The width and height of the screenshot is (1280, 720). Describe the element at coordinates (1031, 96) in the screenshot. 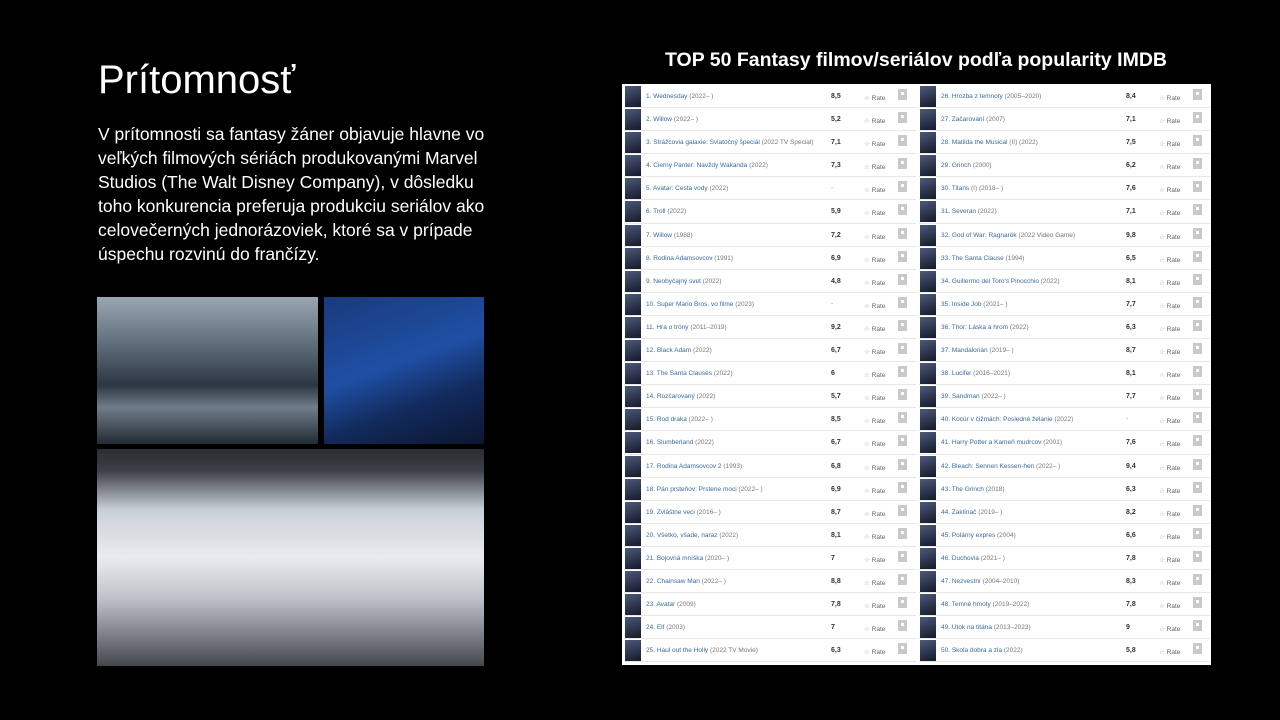

I see `movie-title-link: 26. Hrozba z temnoty (2005–2020)` at that location.